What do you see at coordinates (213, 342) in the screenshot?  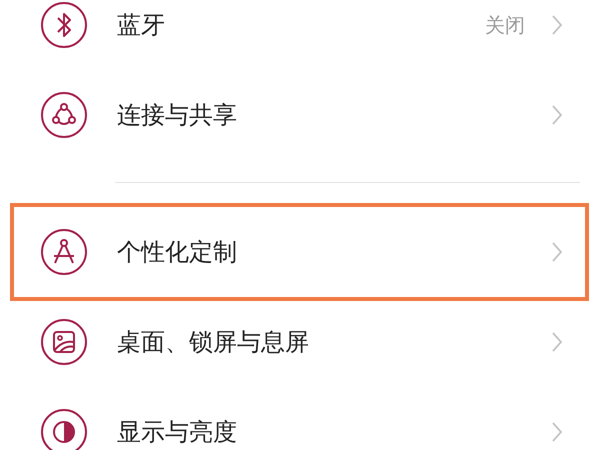 I see `item-label: 桌面、锁屏与息屏` at bounding box center [213, 342].